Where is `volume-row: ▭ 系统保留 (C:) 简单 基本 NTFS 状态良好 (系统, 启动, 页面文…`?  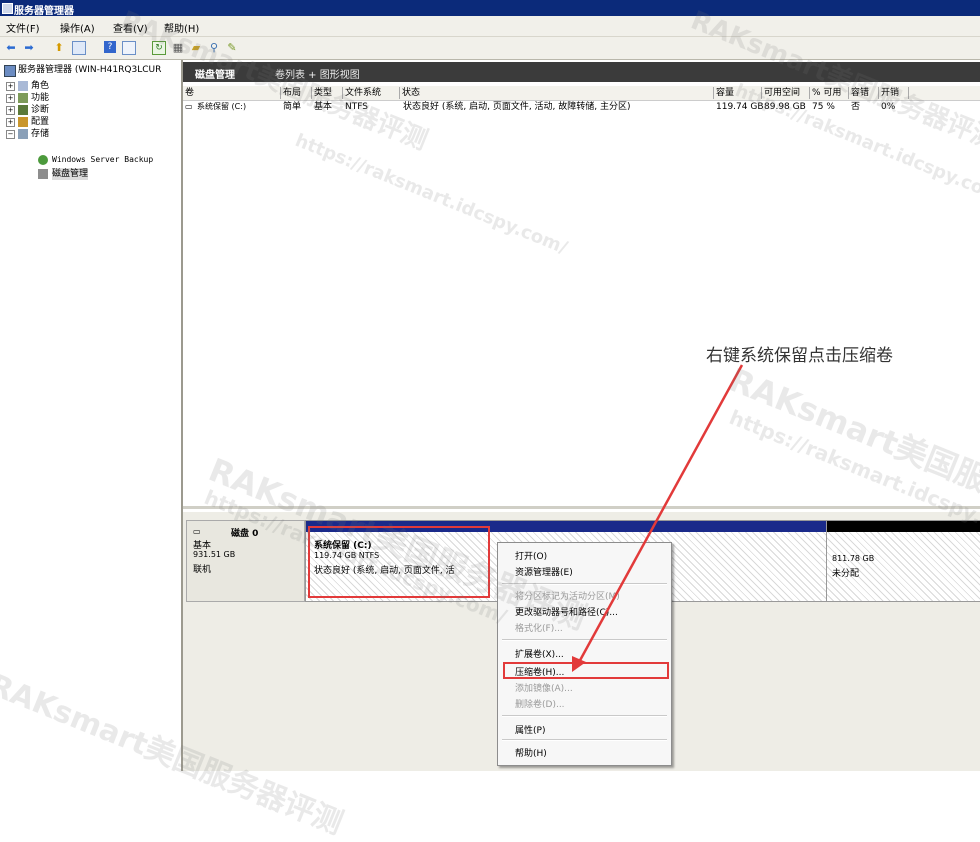
volume-row: ▭ 系统保留 (C:) 简单 基本 NTFS 状态良好 (系统, 启动, 页面文… is located at coordinates (581, 107).